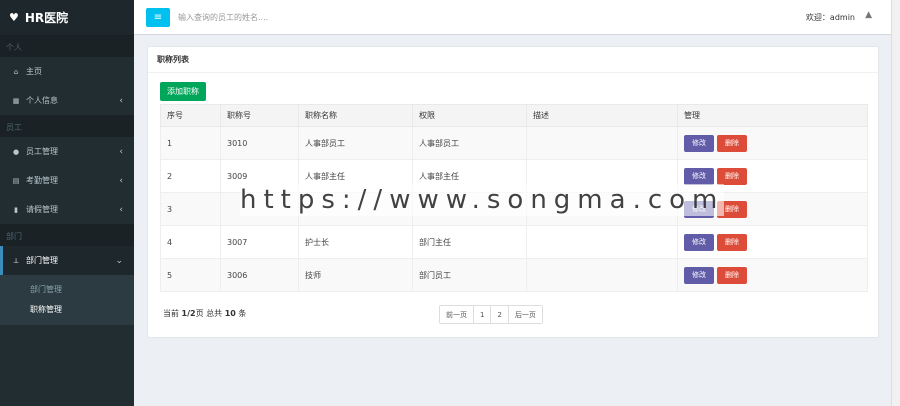 The height and width of the screenshot is (406, 900). Describe the element at coordinates (259, 176) in the screenshot. I see `cell-code: 3009` at that location.